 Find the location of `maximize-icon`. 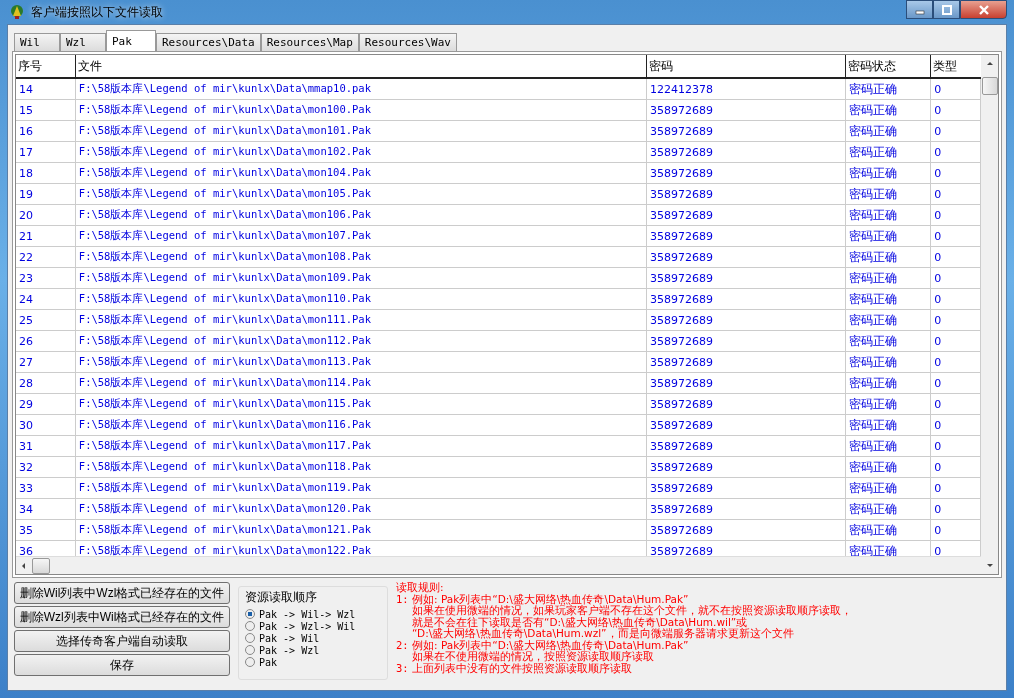

maximize-icon is located at coordinates (946, 9).